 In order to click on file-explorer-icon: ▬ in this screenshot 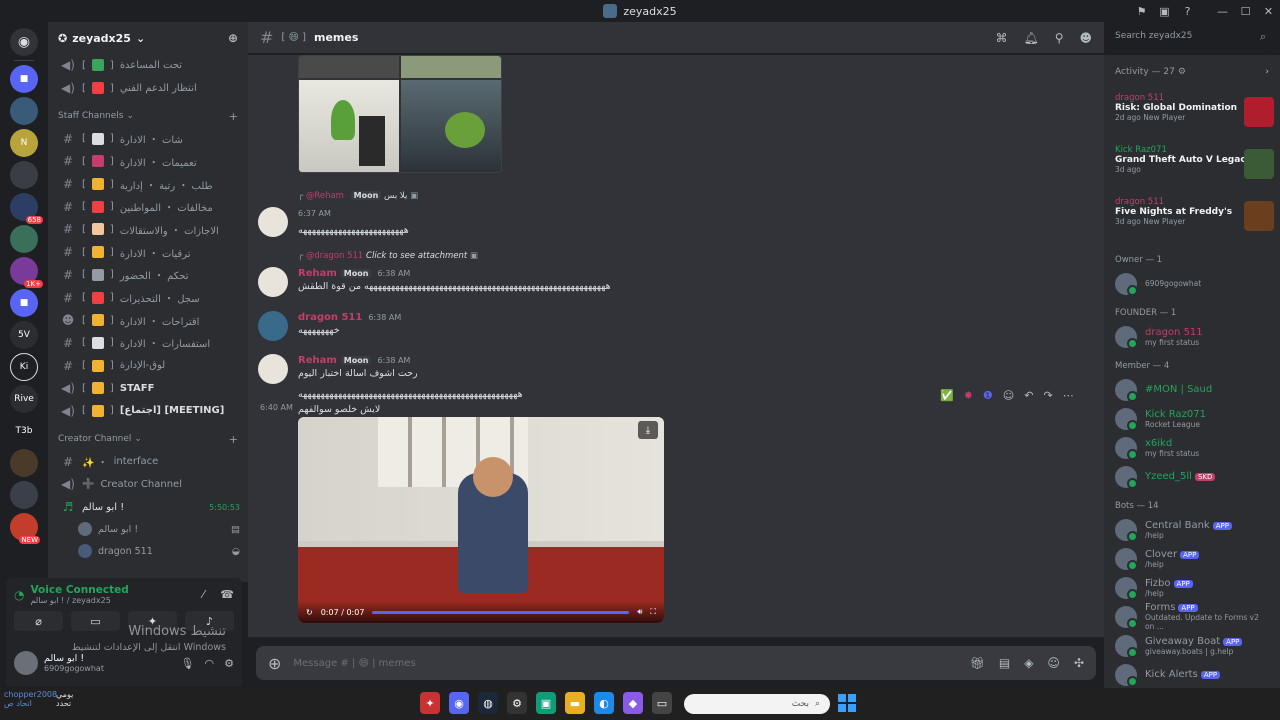, I will do `click(575, 703)`.